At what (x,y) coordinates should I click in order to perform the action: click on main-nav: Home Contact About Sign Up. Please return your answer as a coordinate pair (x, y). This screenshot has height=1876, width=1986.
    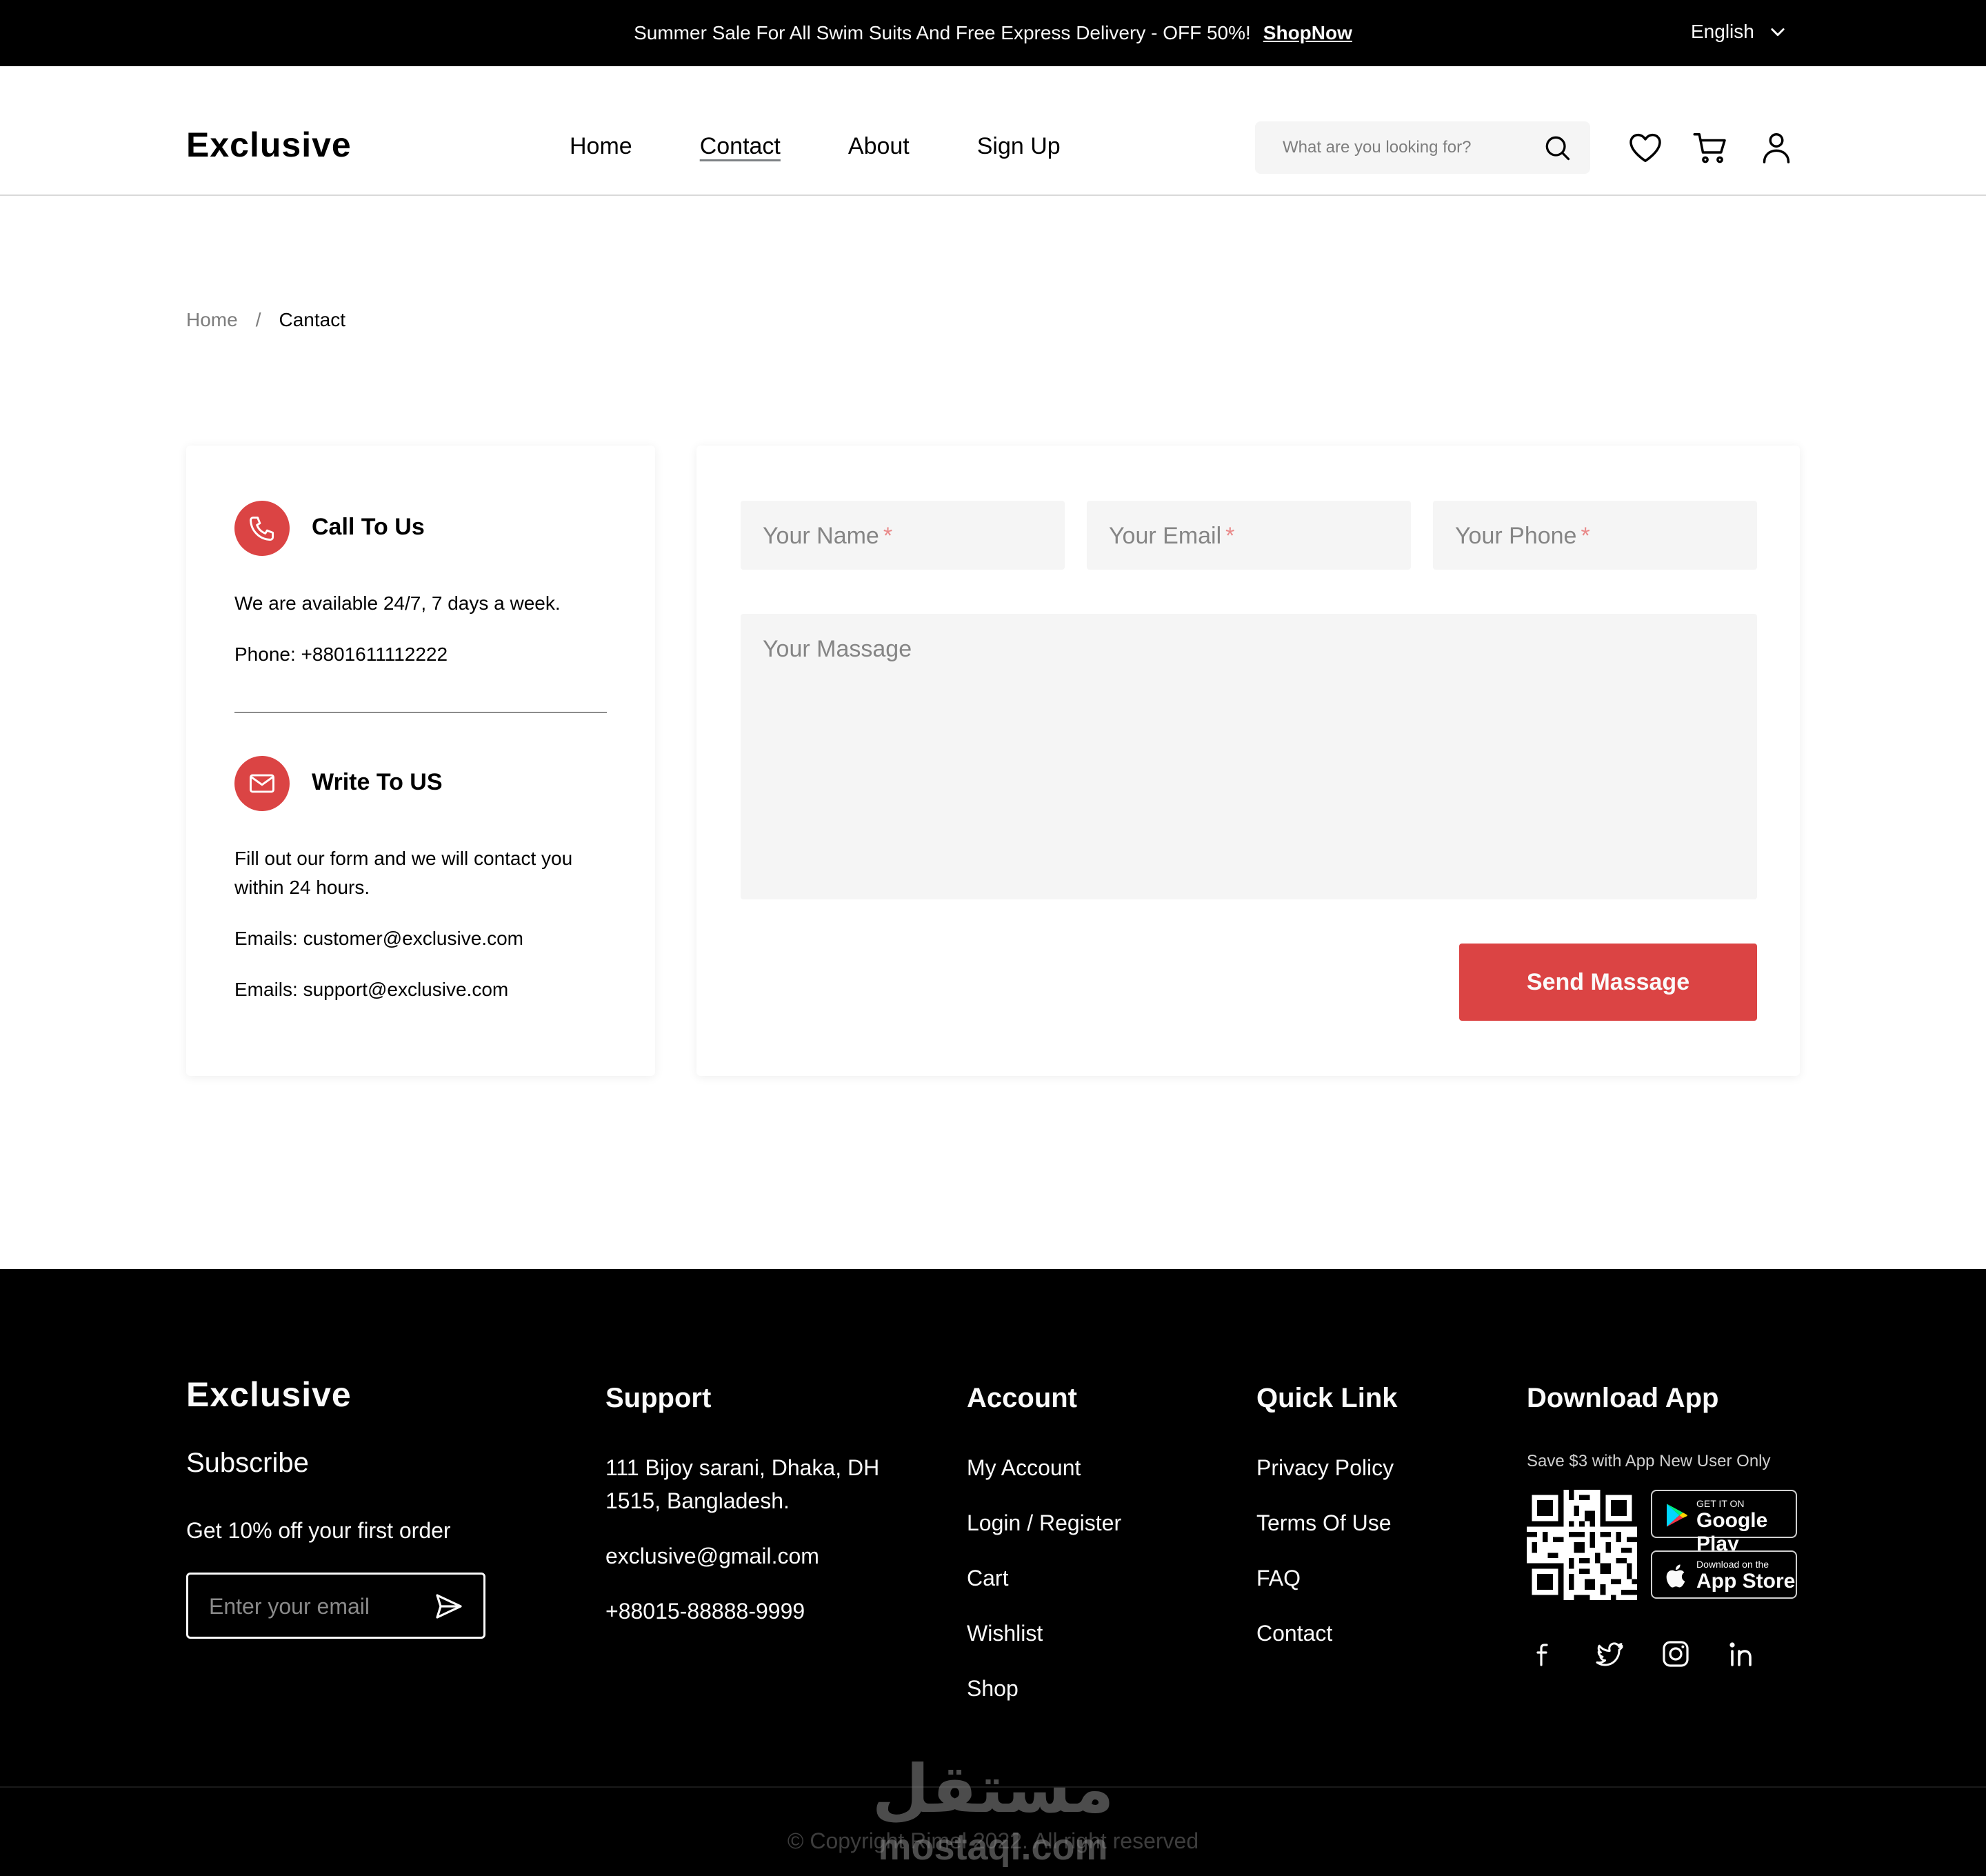
    Looking at the image, I should click on (849, 146).